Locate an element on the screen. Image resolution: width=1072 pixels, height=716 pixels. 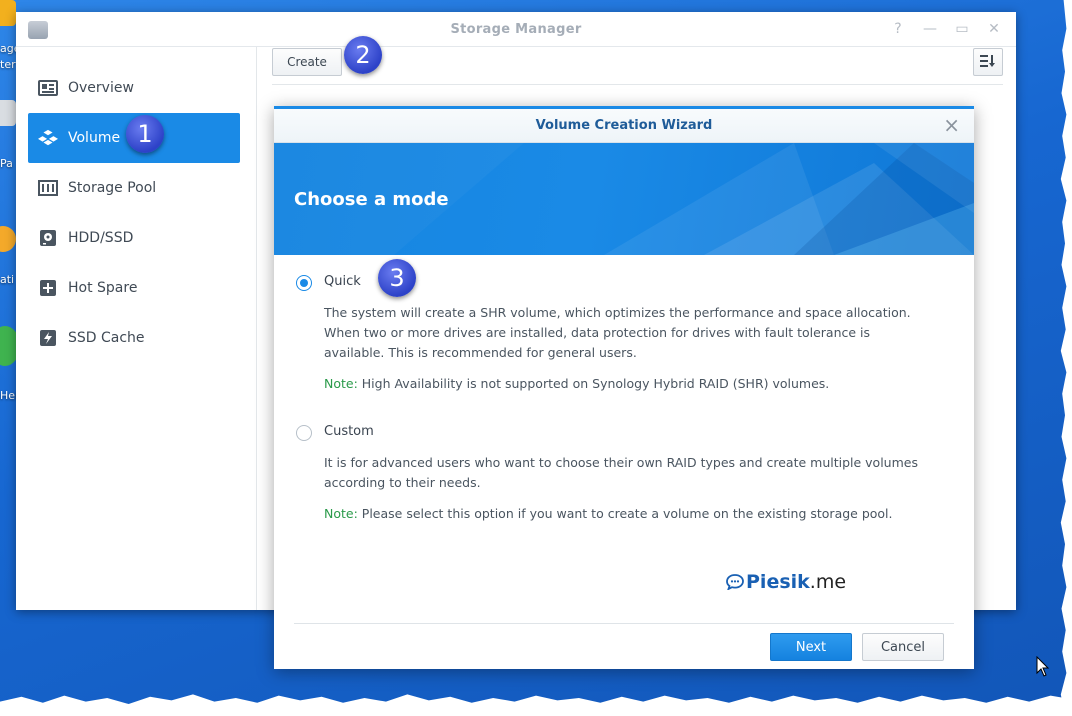
sidebar-item-storage-pool: Storage Pool is located at coordinates (134, 188).